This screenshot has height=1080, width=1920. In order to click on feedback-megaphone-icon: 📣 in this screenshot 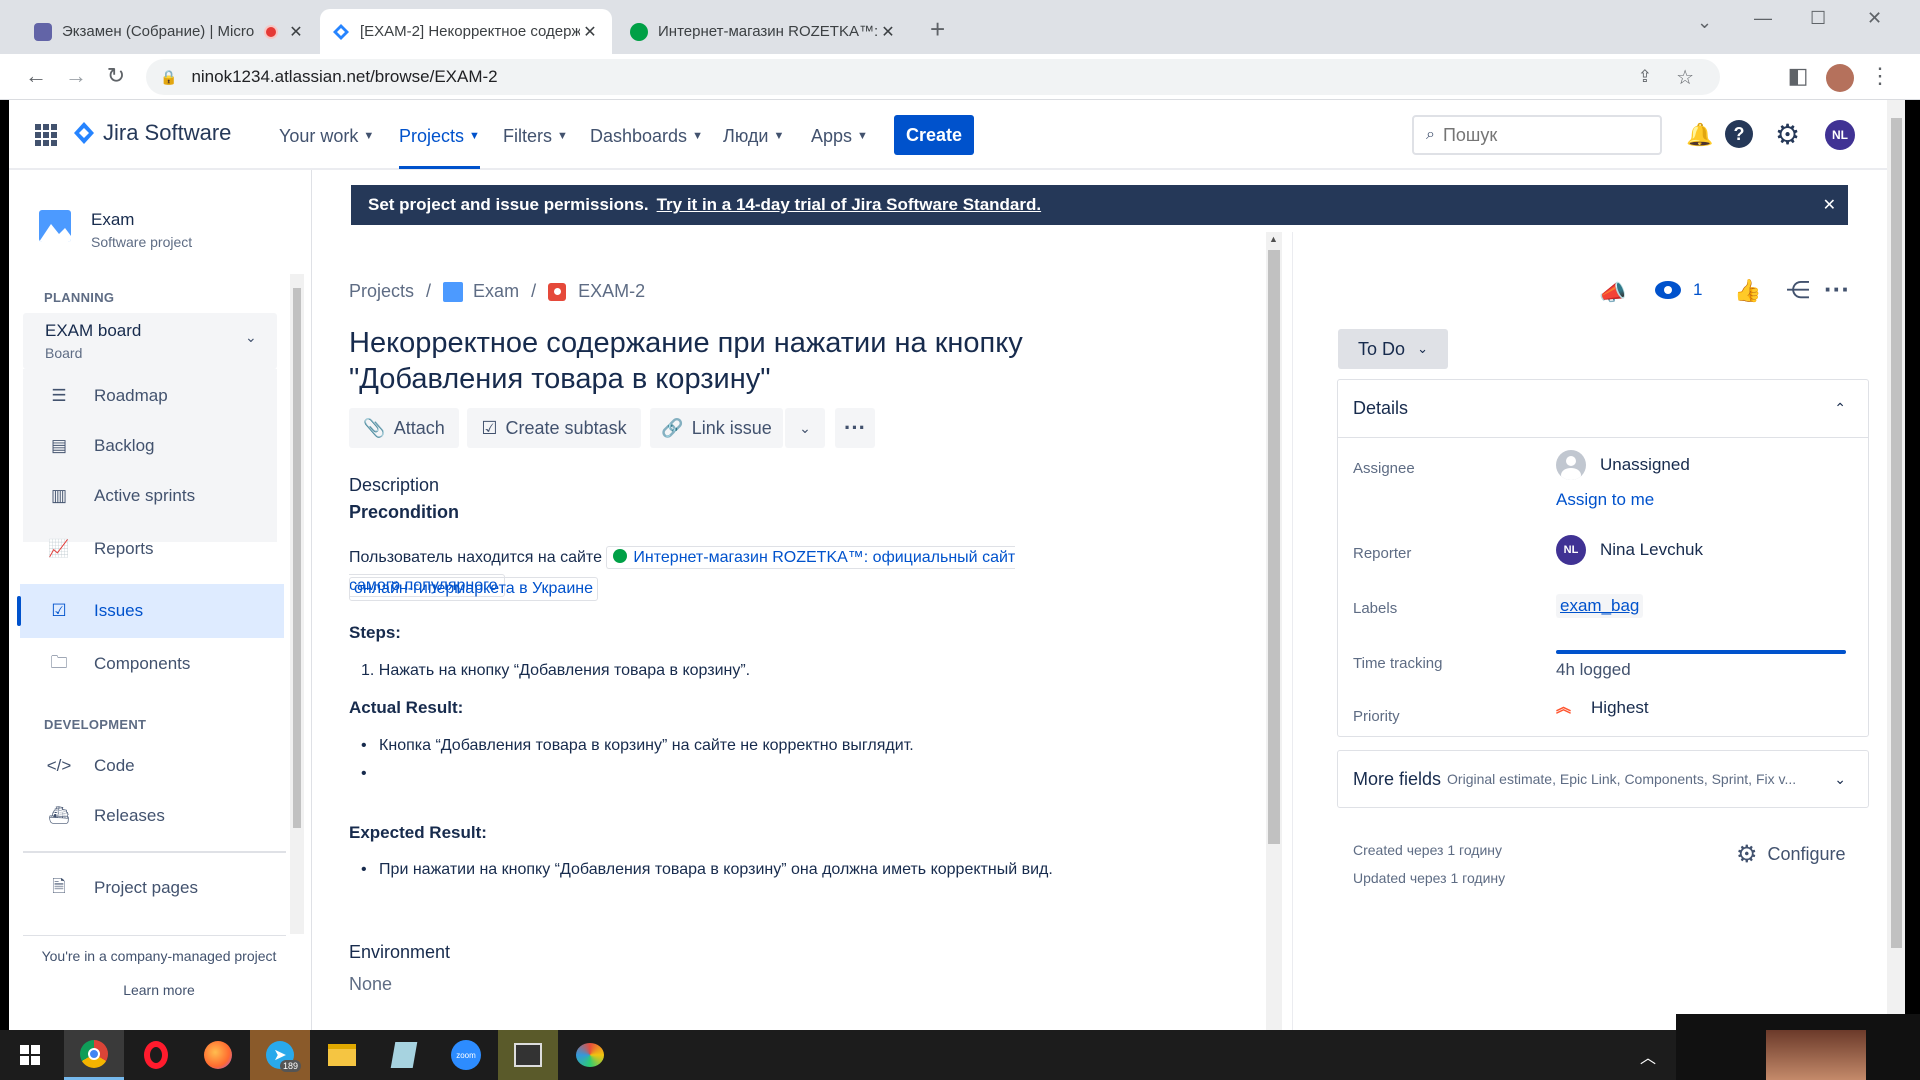, I will do `click(1612, 293)`.